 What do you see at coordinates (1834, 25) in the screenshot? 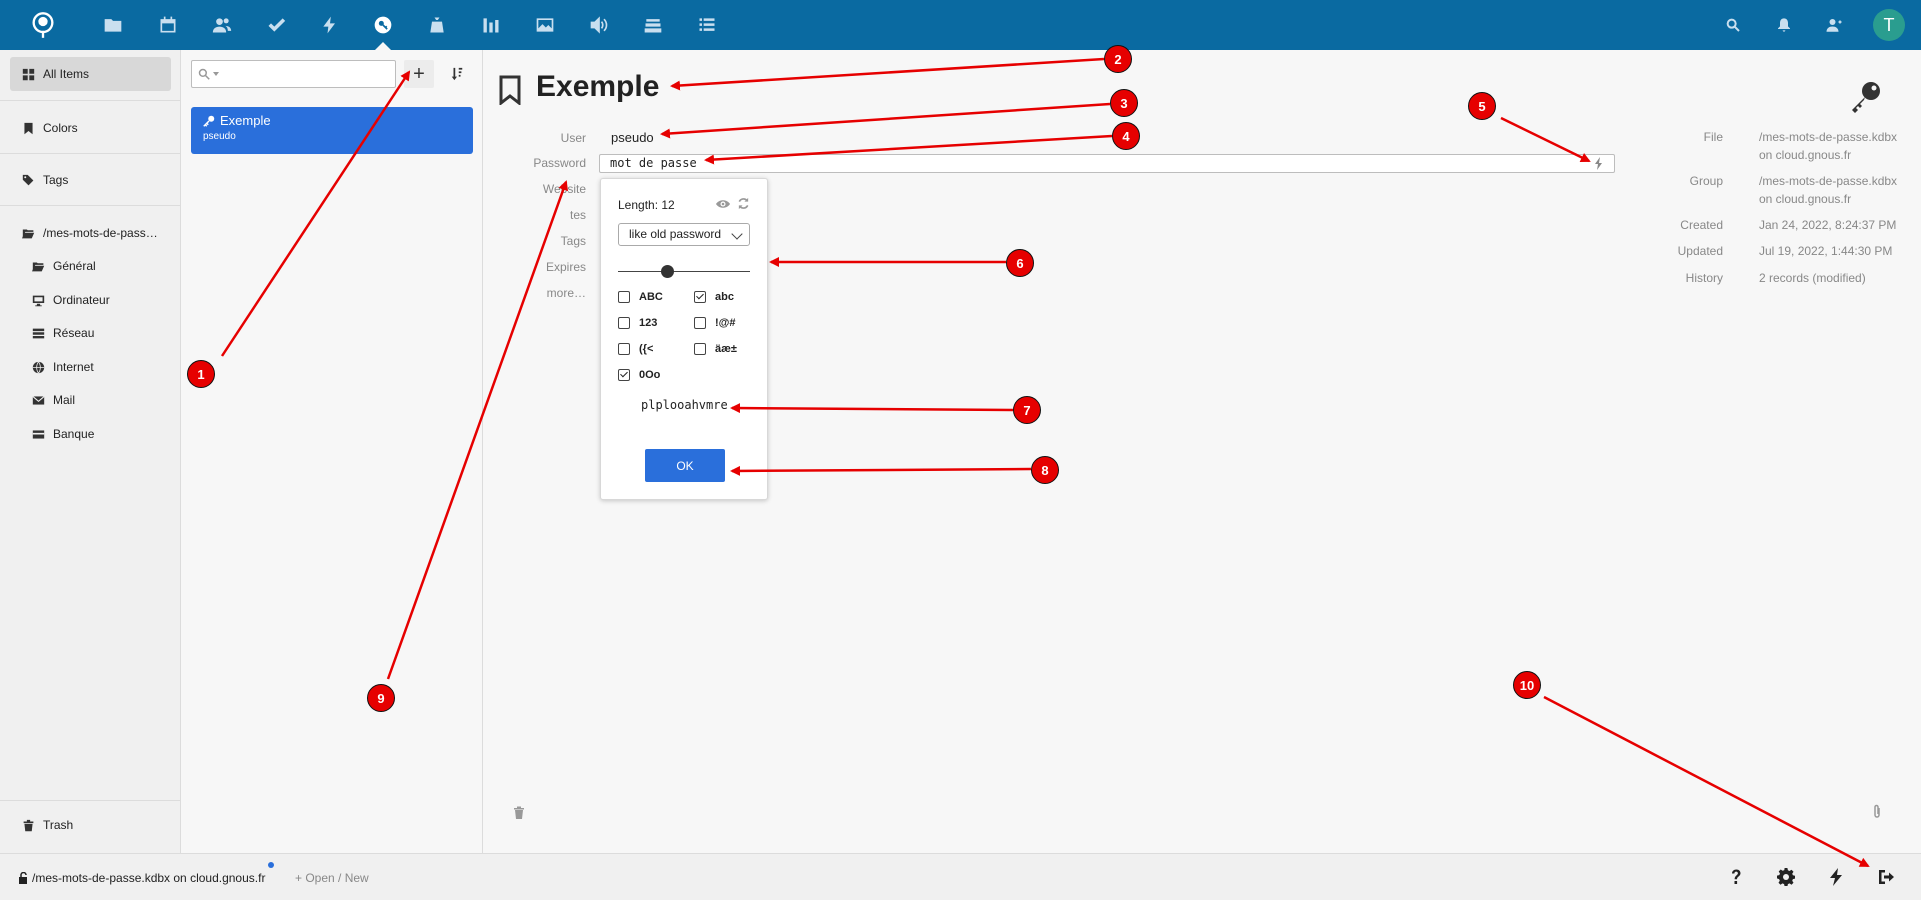
I see `contacts-menu-icon` at bounding box center [1834, 25].